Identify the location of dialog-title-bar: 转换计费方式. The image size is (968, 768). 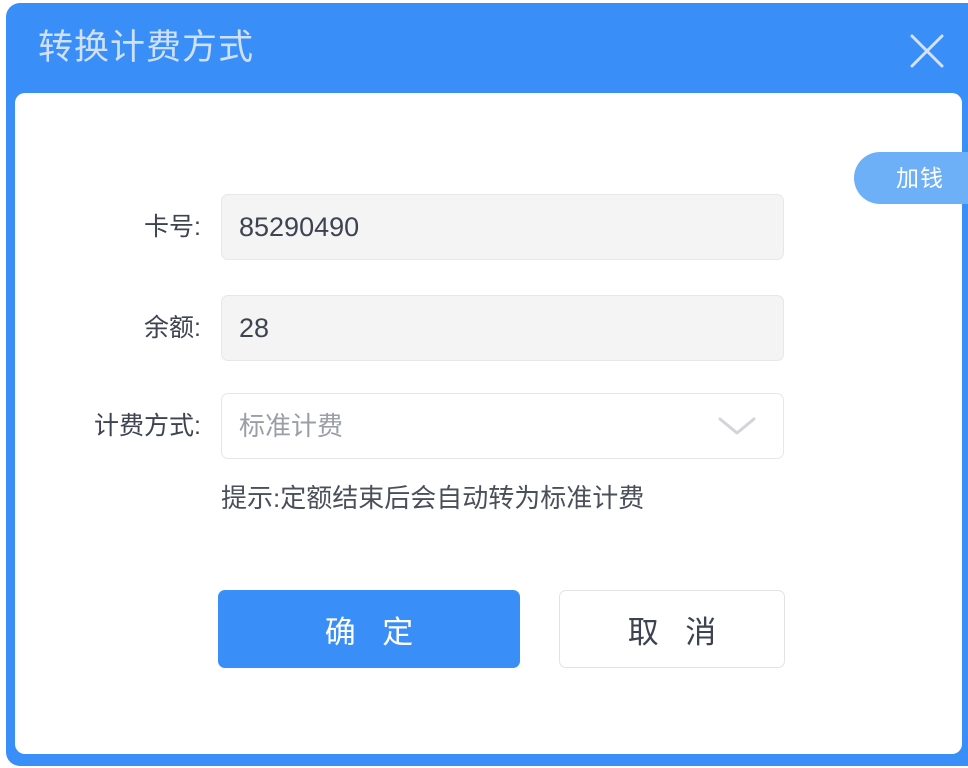
(480, 48).